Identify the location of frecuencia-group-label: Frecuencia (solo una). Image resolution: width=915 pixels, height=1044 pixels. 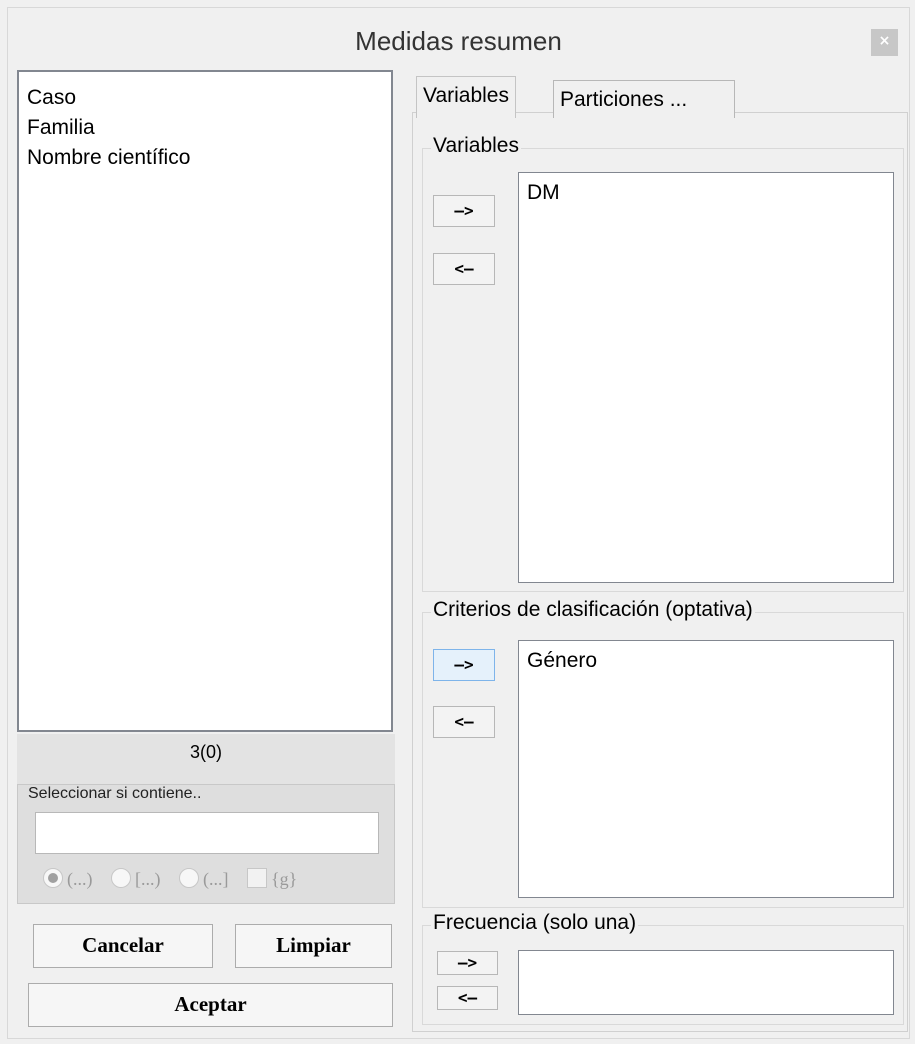
(535, 923).